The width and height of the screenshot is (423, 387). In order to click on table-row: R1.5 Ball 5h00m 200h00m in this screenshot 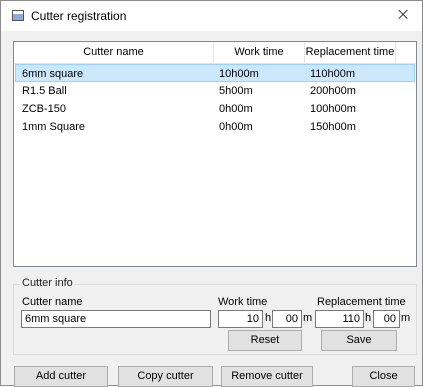, I will do `click(215, 91)`.